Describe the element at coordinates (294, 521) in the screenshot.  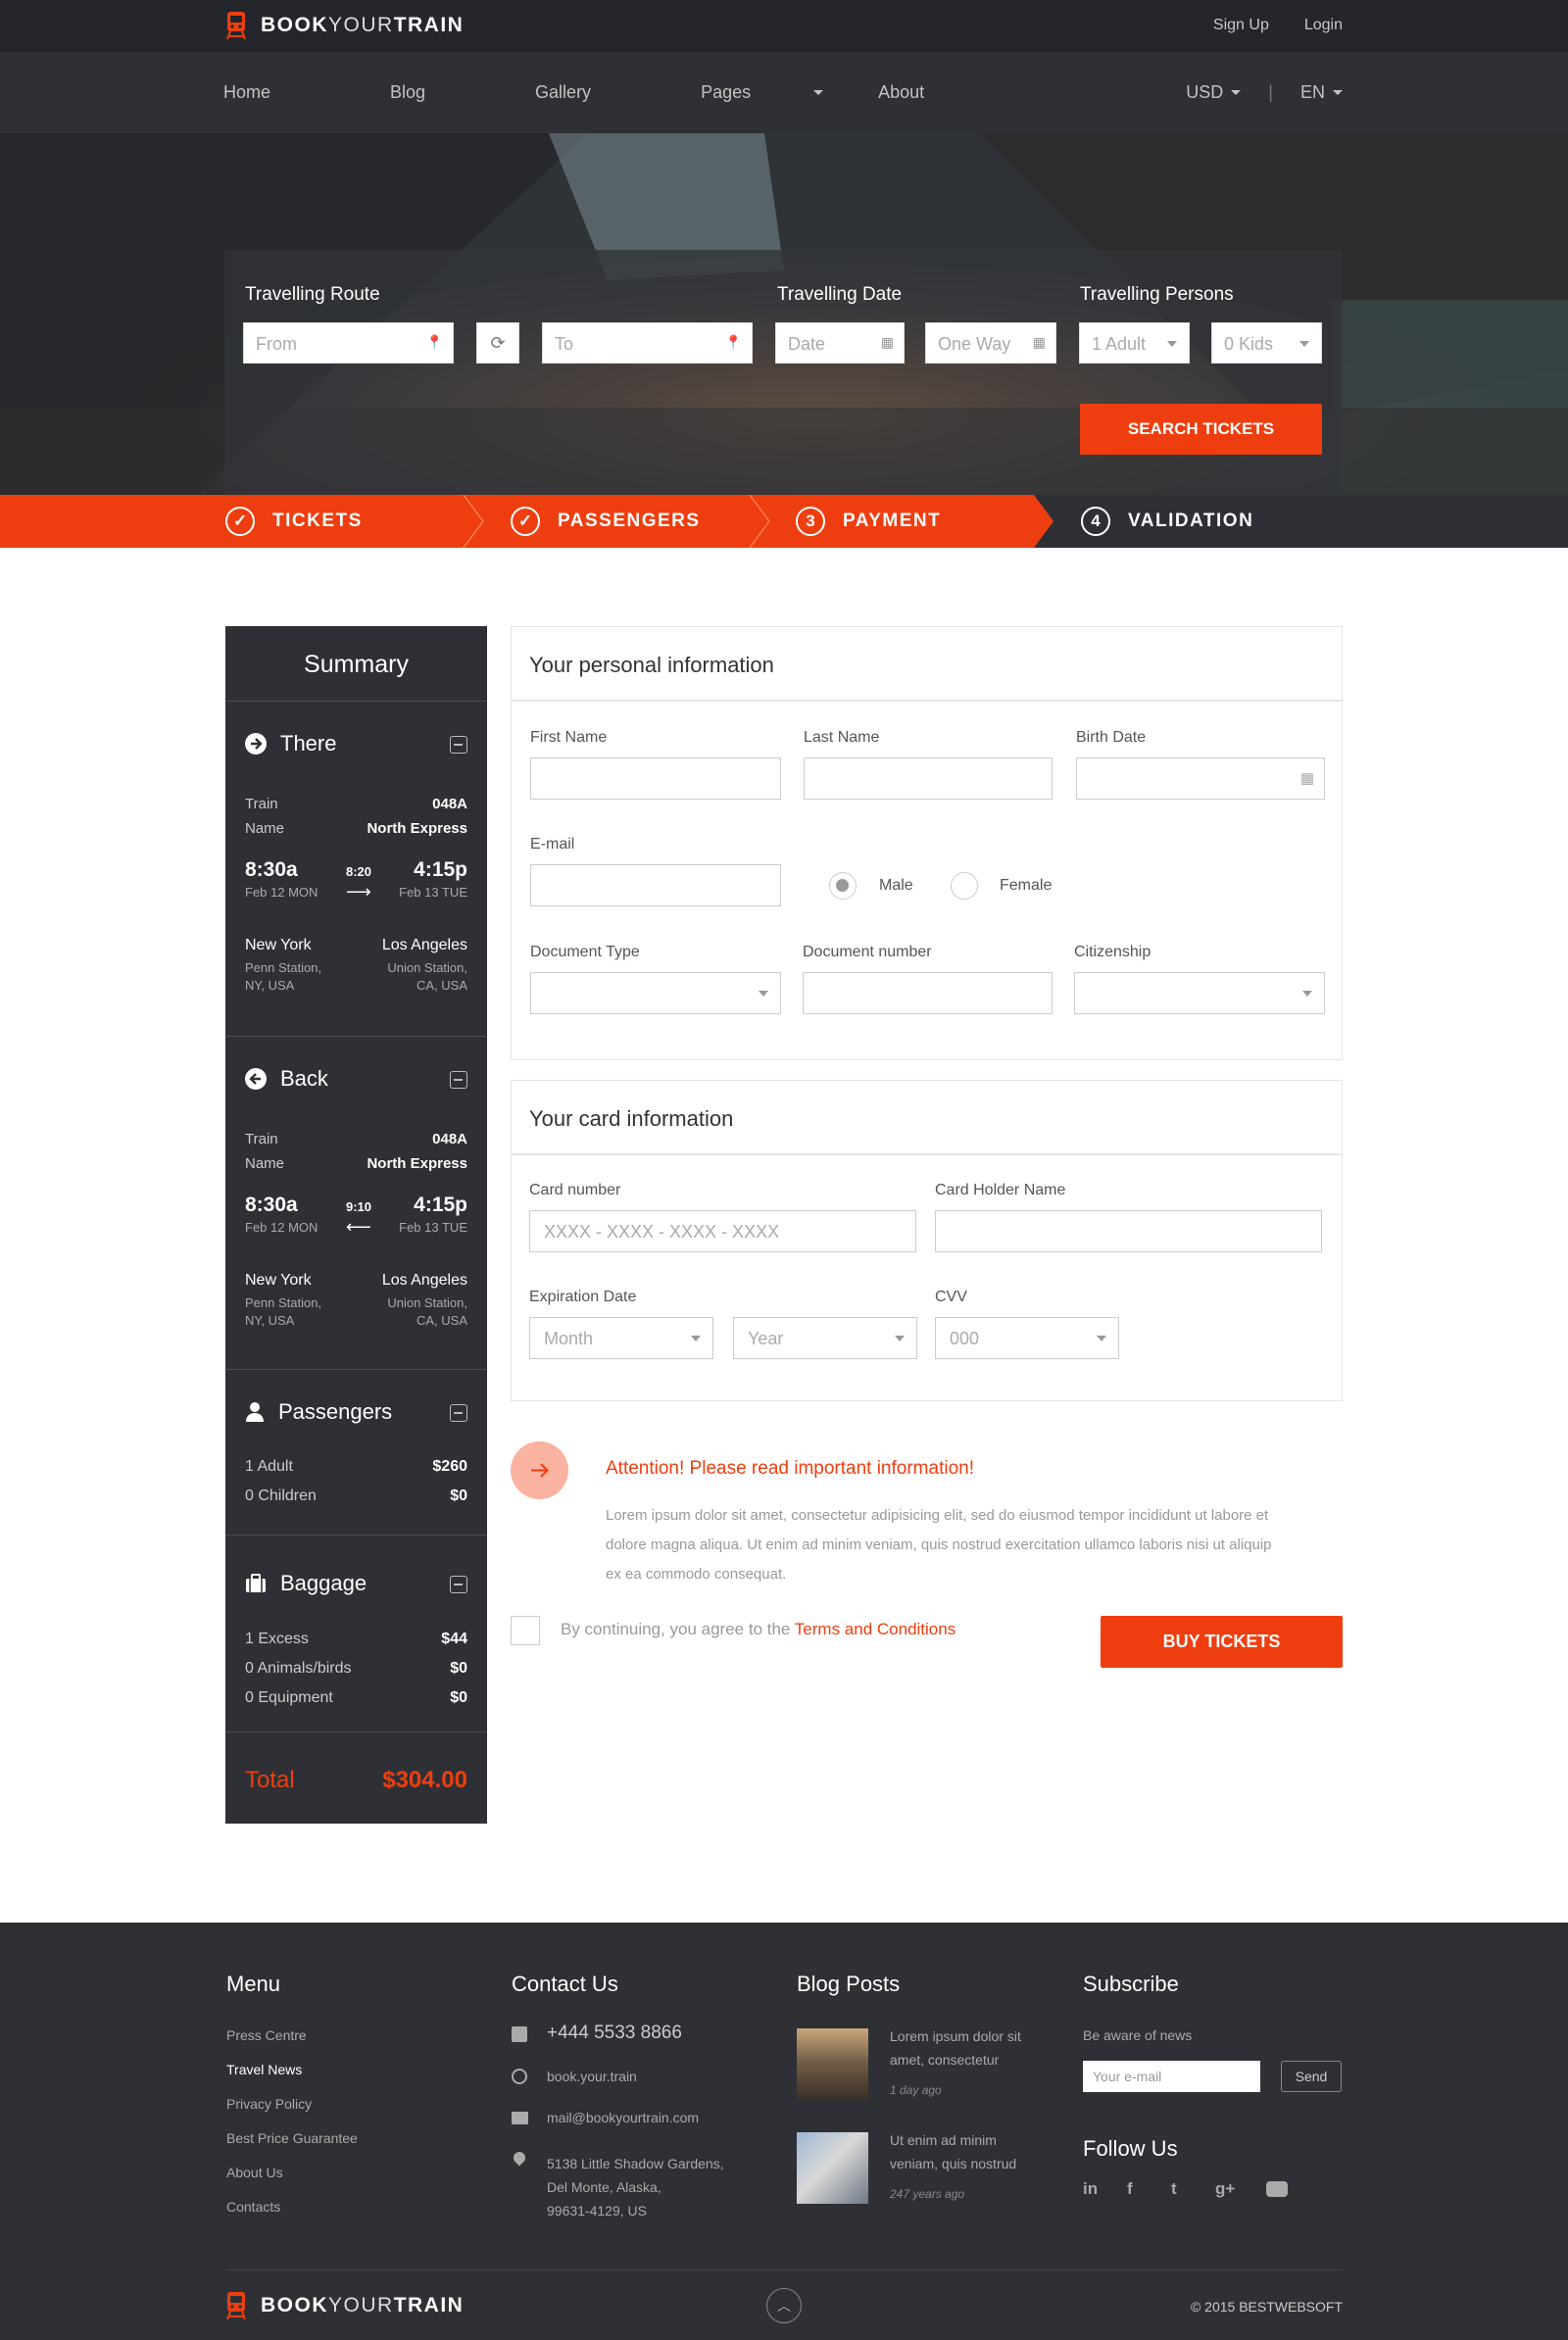
I see `step-tickets: ✓ TICKETS` at that location.